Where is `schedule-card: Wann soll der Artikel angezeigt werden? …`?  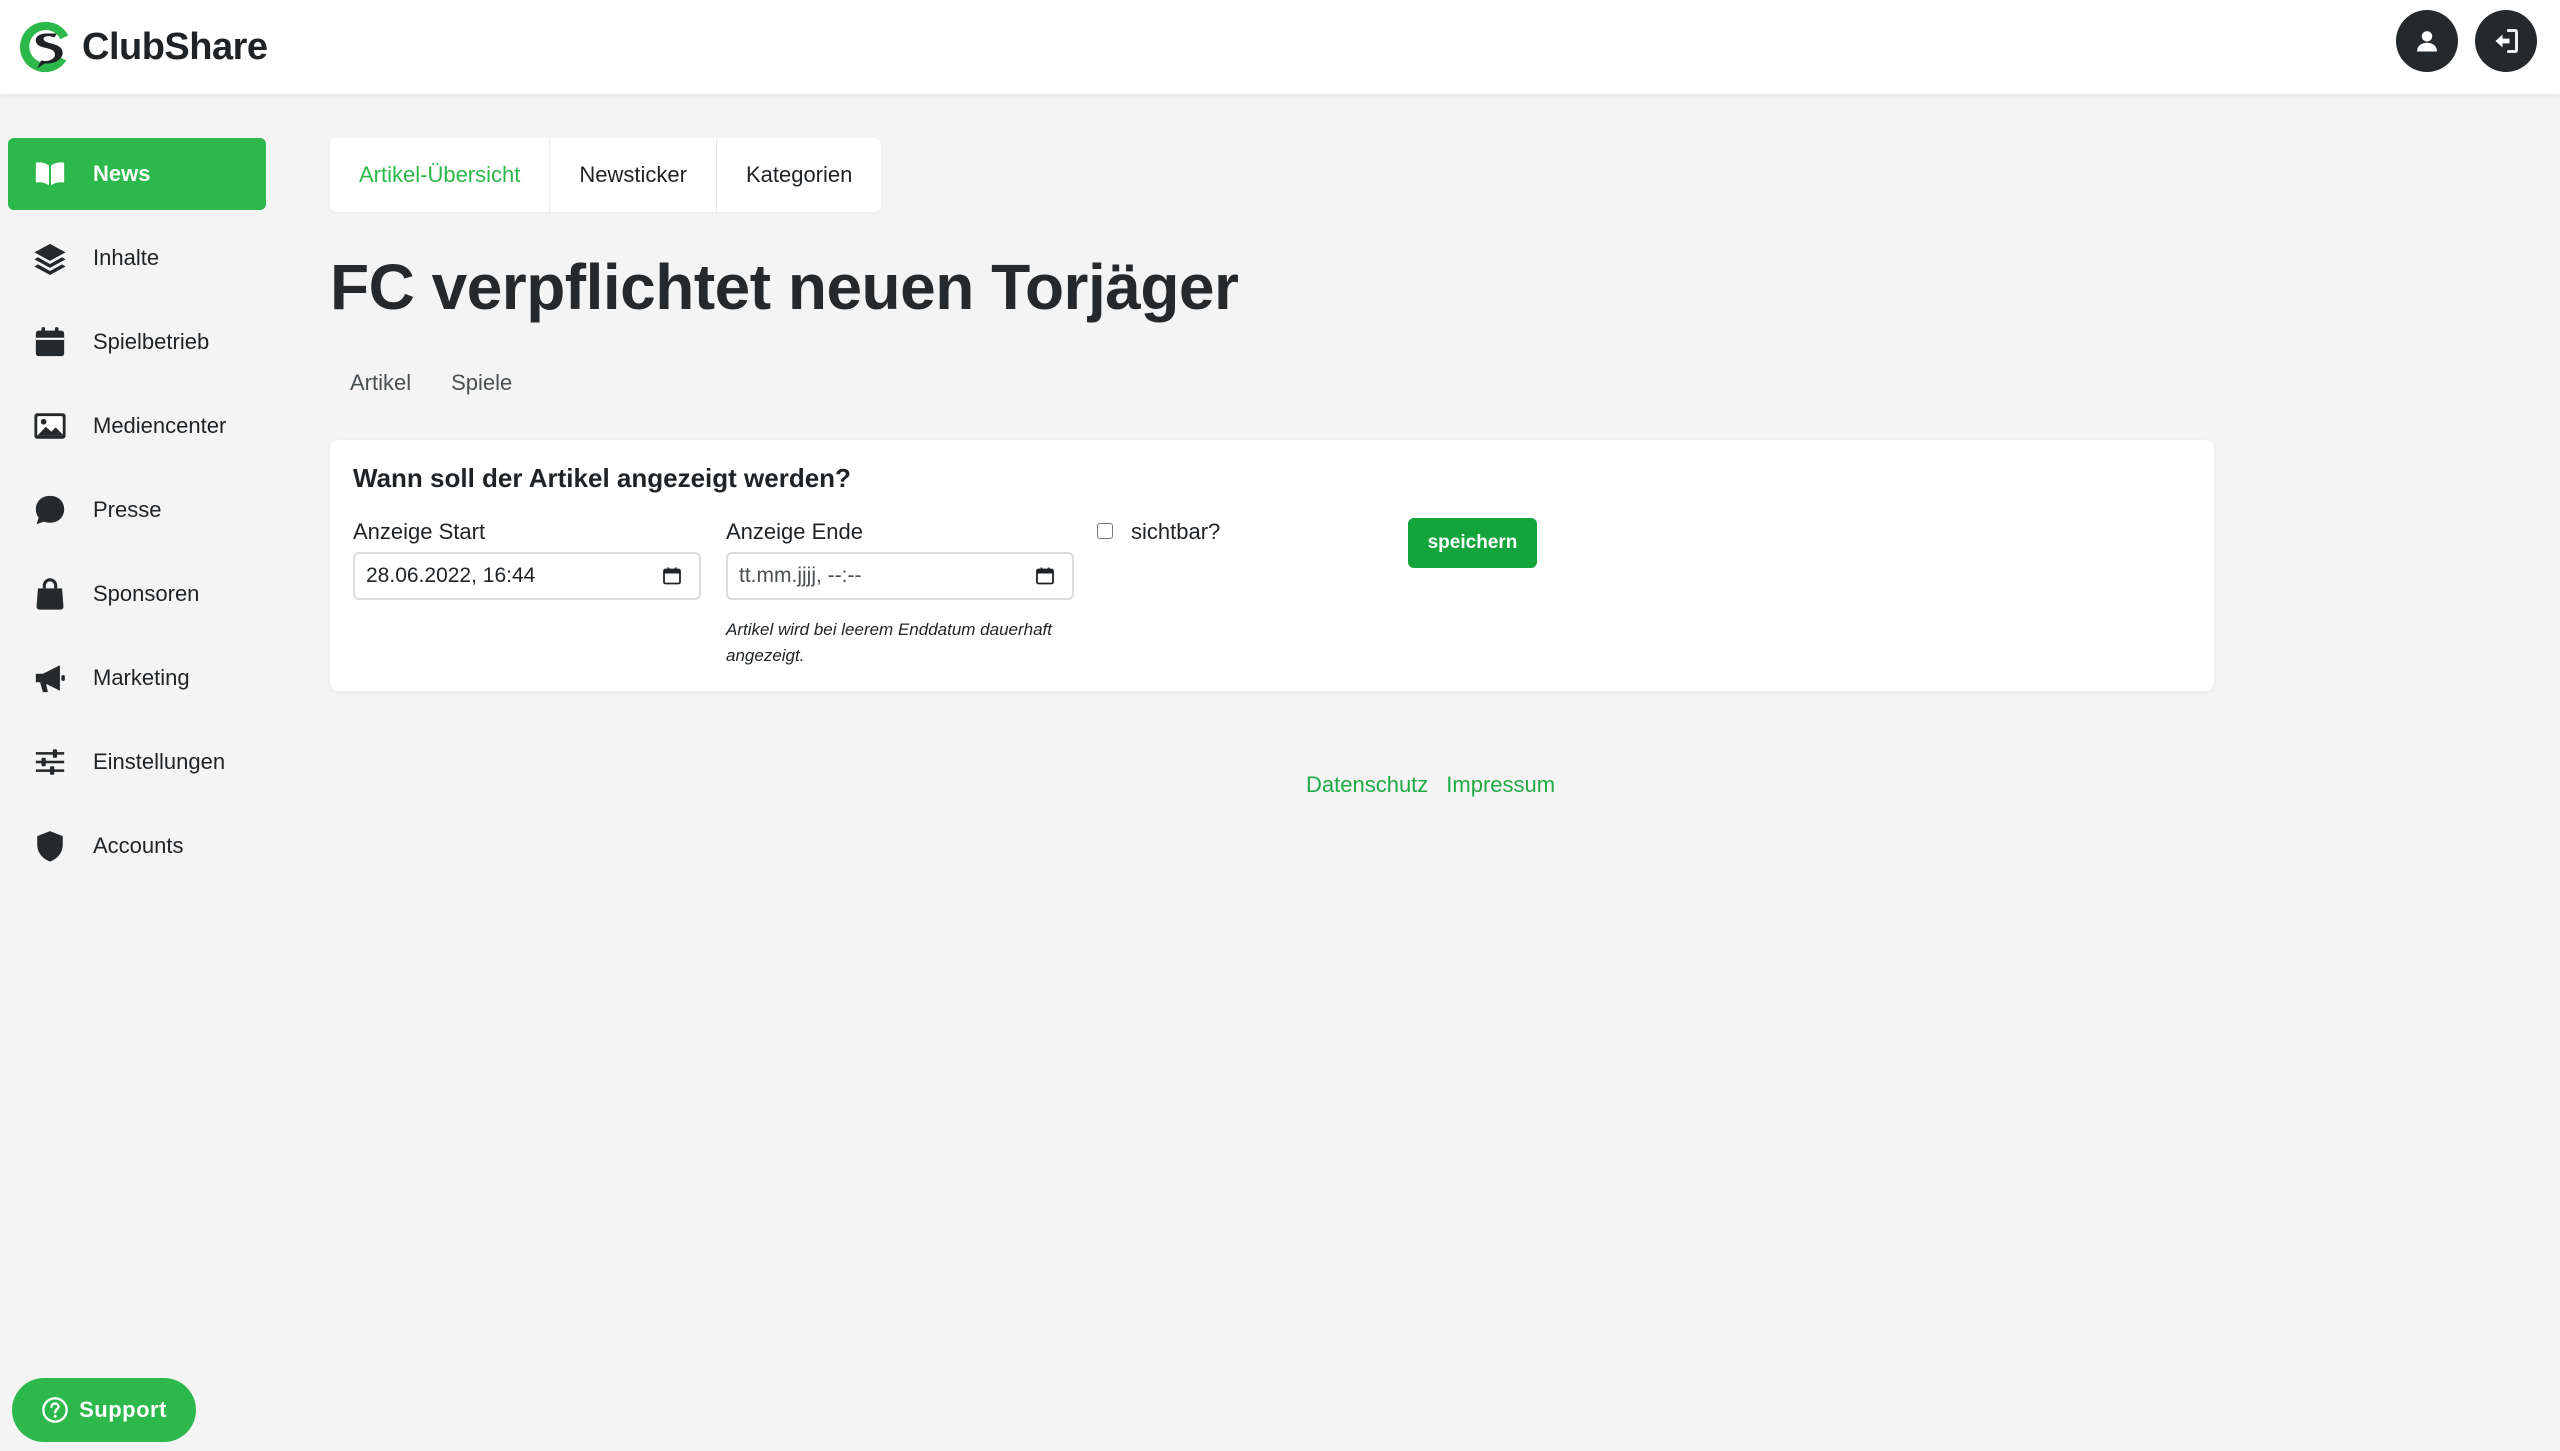 schedule-card: Wann soll der Artikel angezeigt werden? … is located at coordinates (1272, 565).